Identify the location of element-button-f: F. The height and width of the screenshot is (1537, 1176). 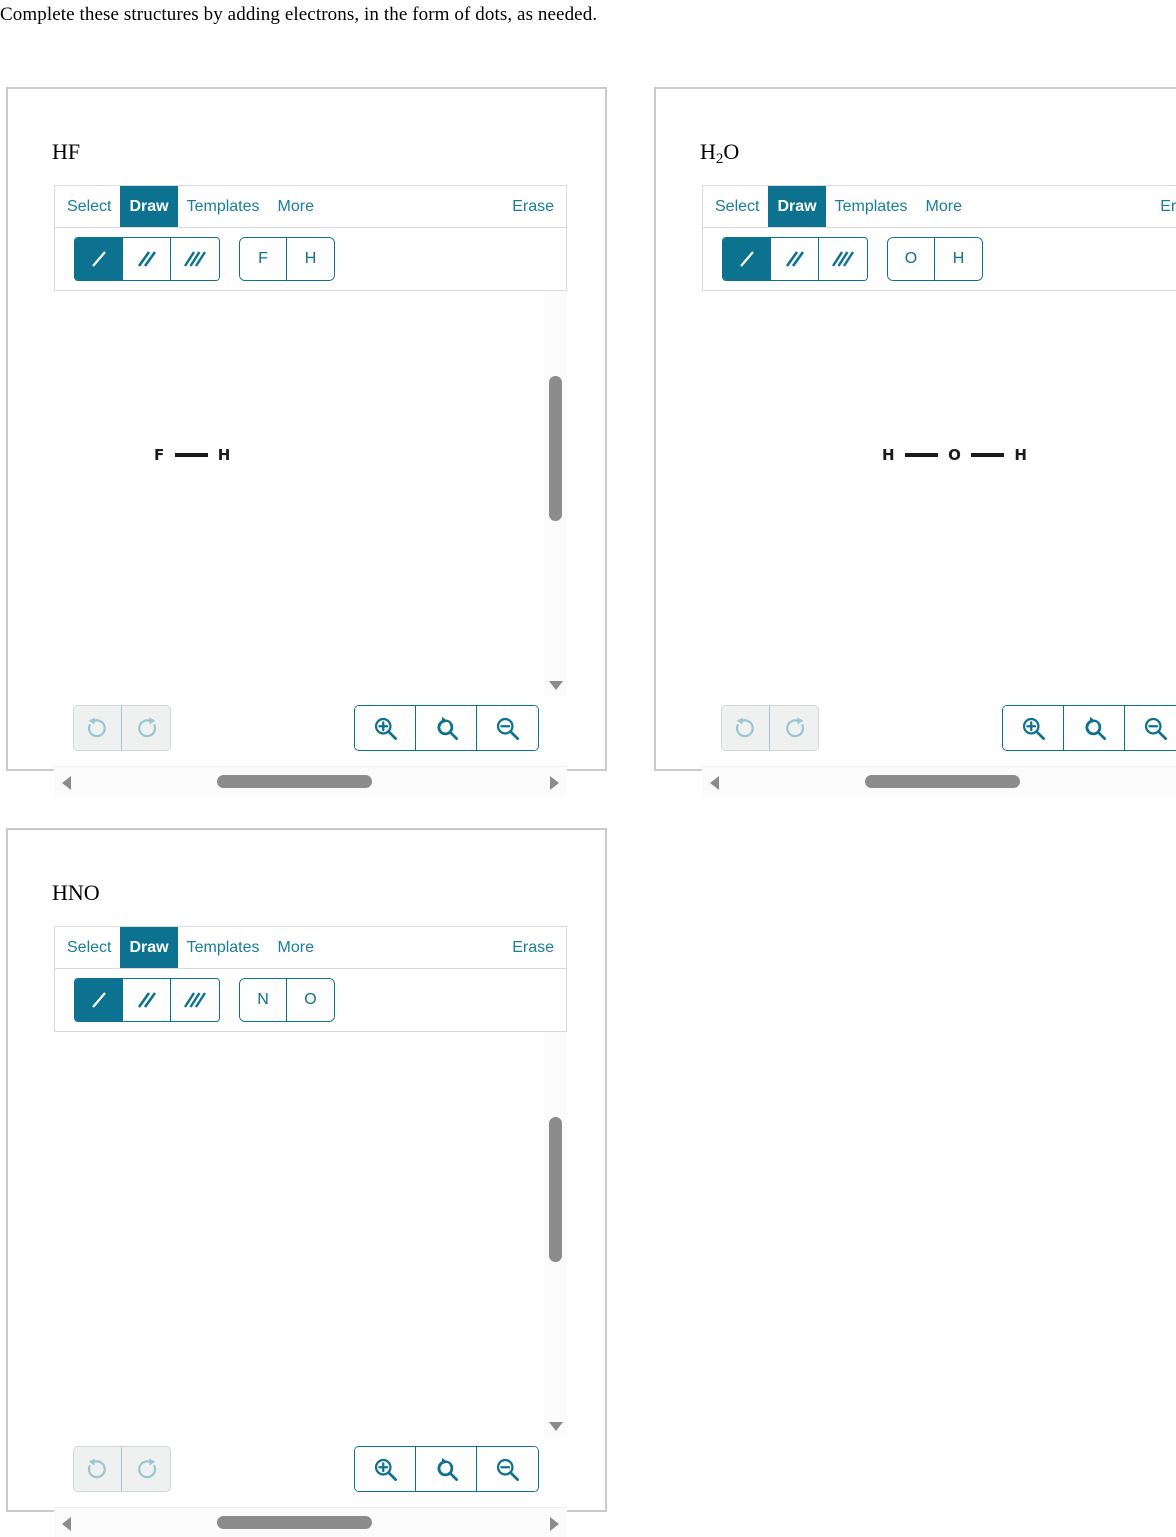
(263, 259).